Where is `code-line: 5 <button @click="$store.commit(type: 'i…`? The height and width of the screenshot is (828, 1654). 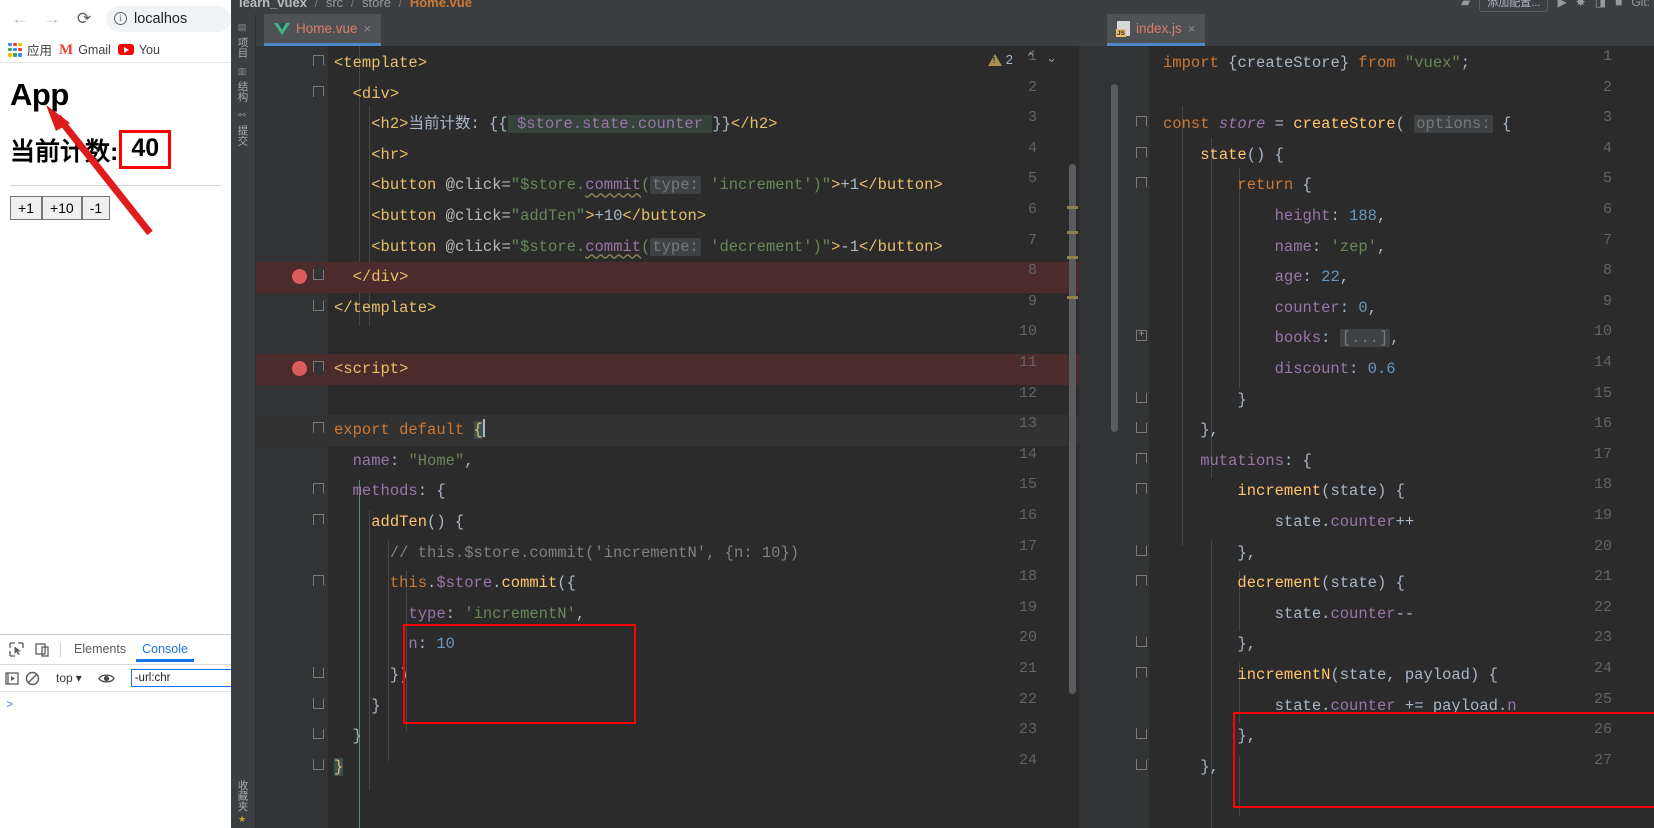
code-line: 5 <button @click="$store.commit(type: 'i… is located at coordinates (667, 185).